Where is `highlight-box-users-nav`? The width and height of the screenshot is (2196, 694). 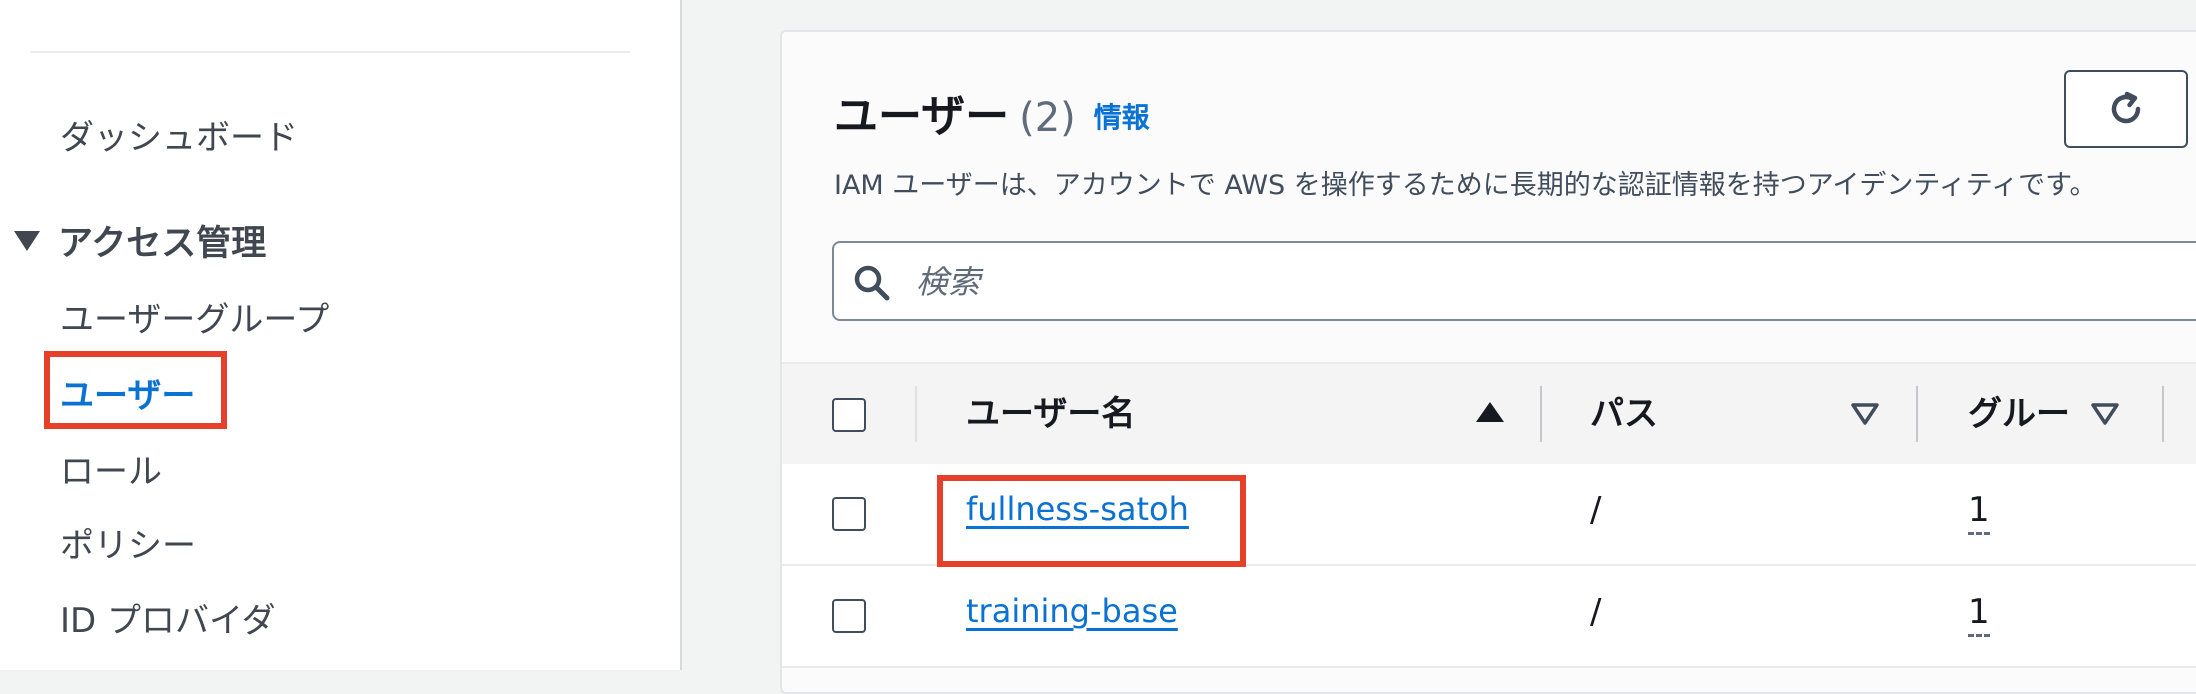
highlight-box-users-nav is located at coordinates (135, 390).